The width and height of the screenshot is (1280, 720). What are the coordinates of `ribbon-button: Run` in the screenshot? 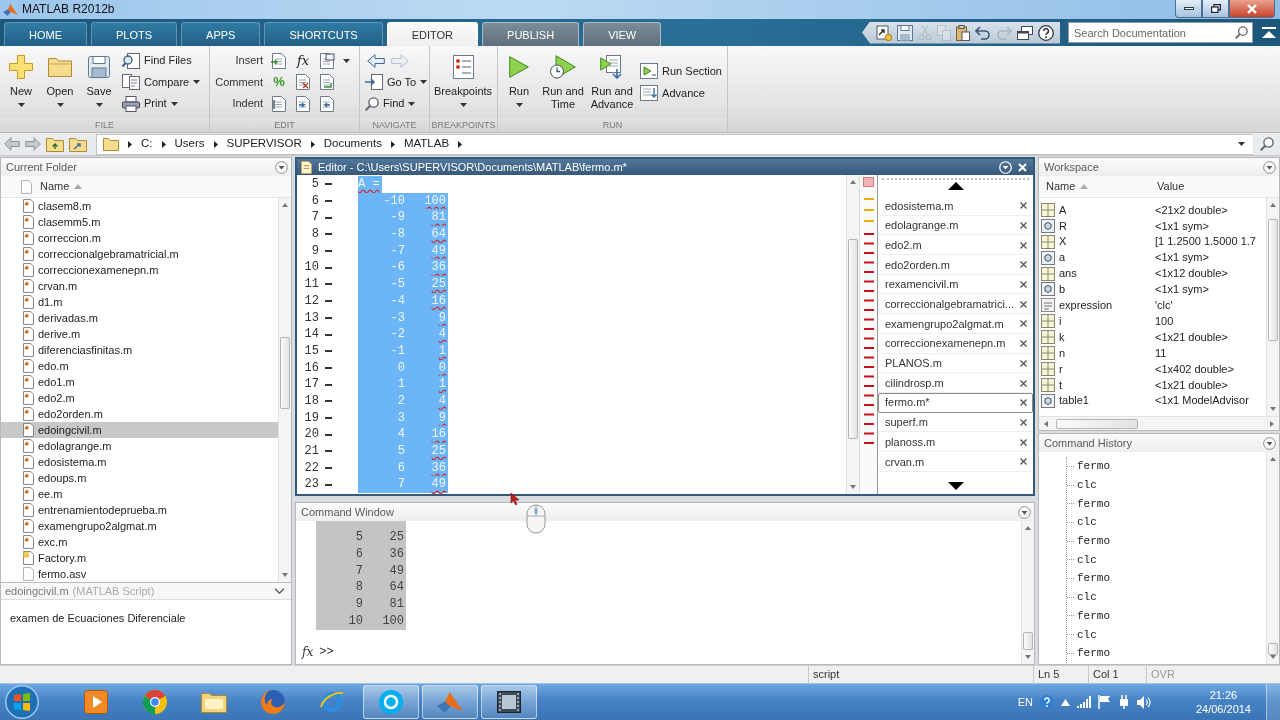 It's located at (519, 82).